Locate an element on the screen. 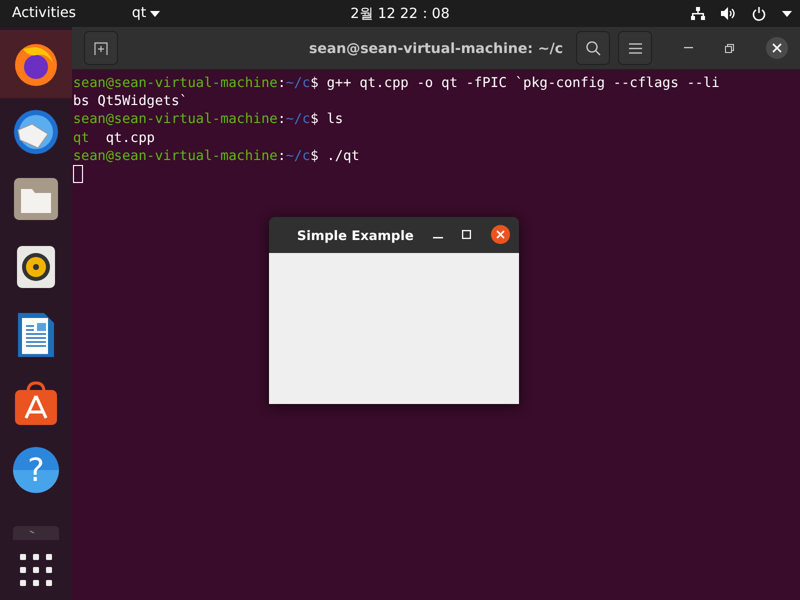  help-icon: ? is located at coordinates (36, 470).